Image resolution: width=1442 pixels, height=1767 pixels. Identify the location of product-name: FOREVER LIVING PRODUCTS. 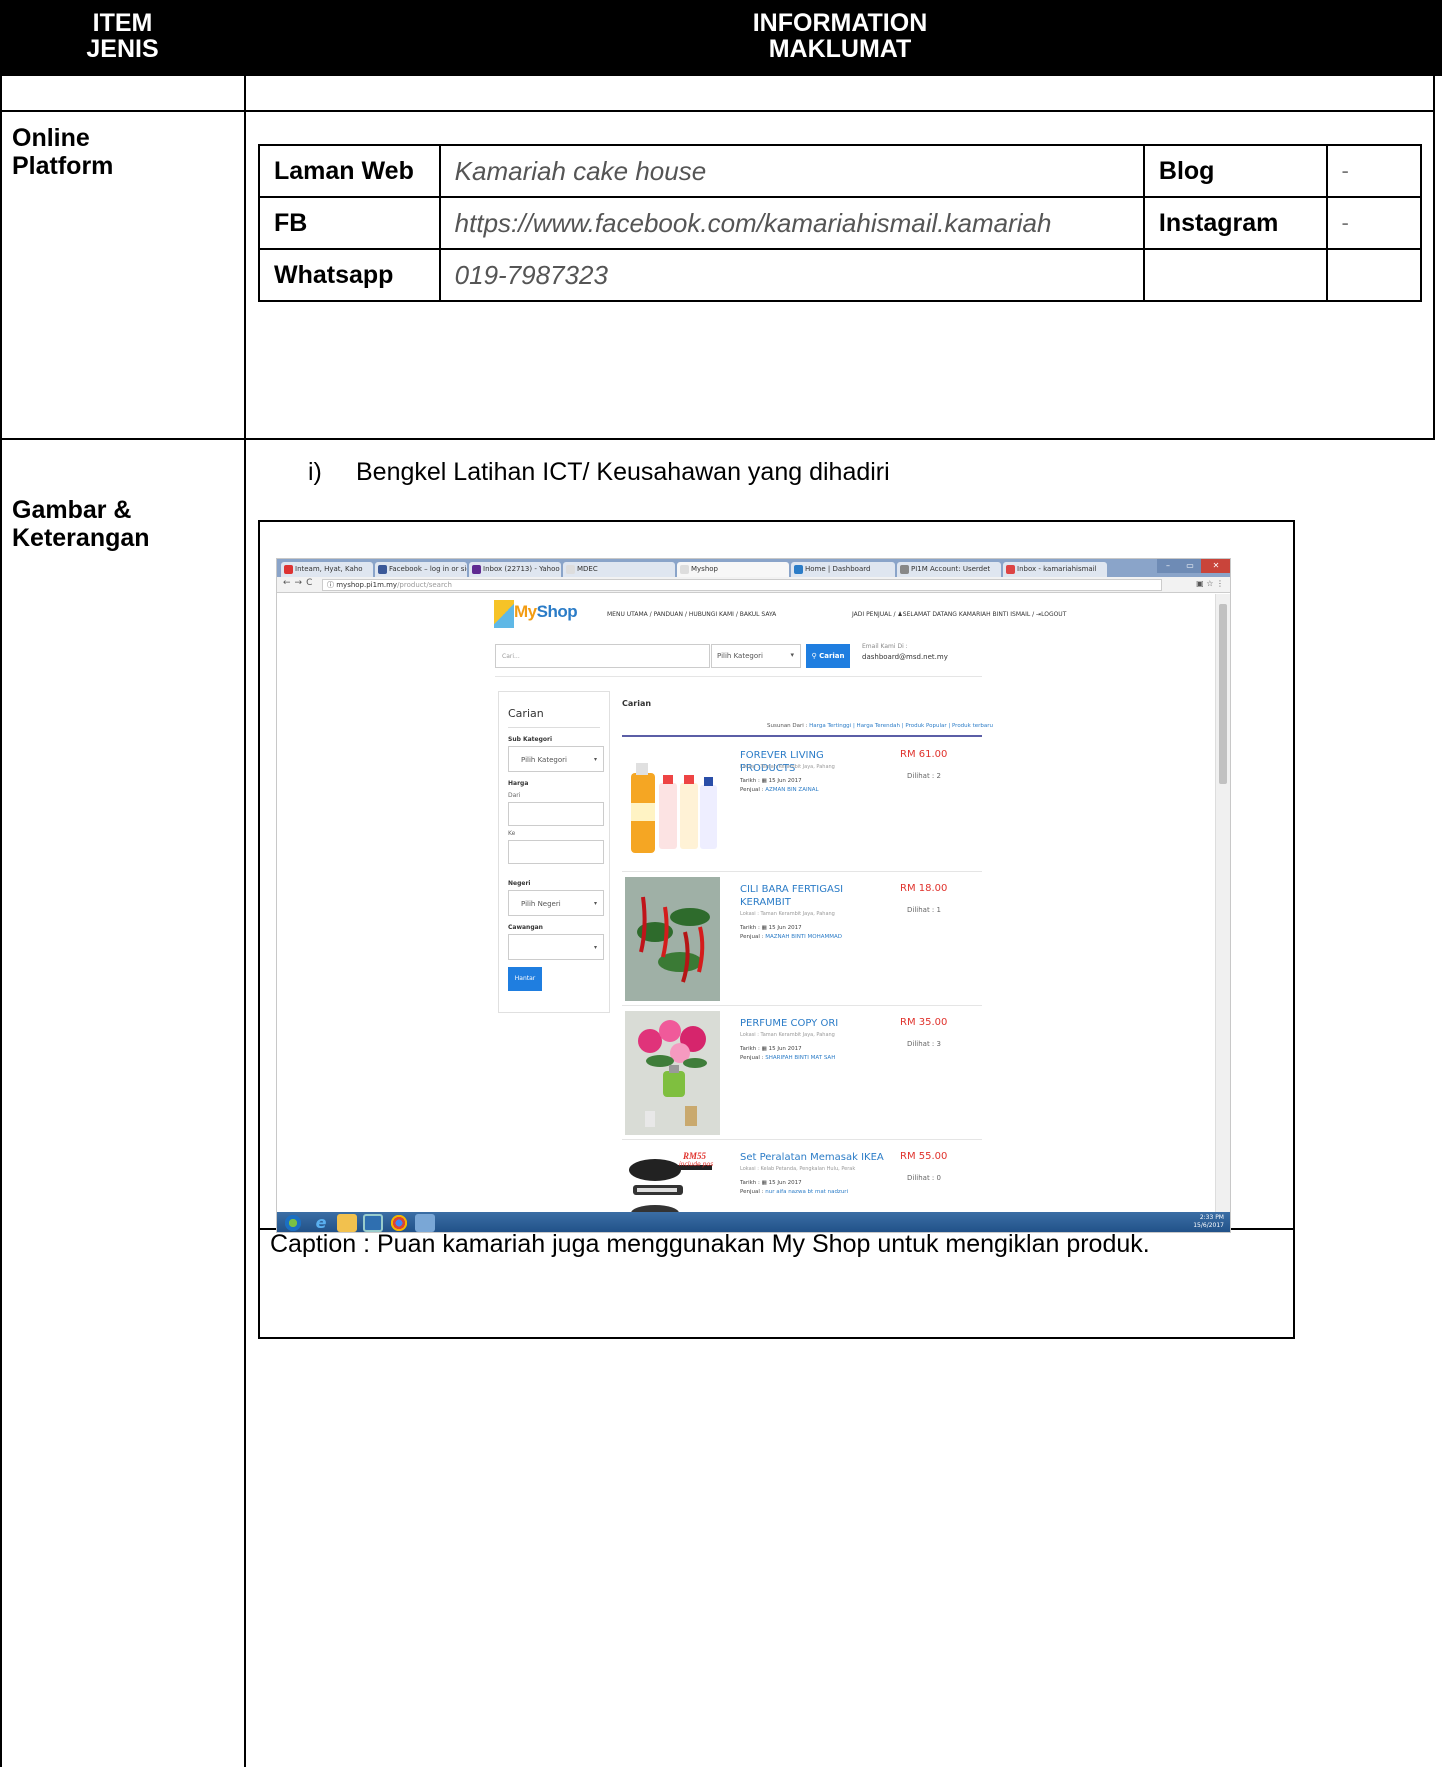
(807, 762).